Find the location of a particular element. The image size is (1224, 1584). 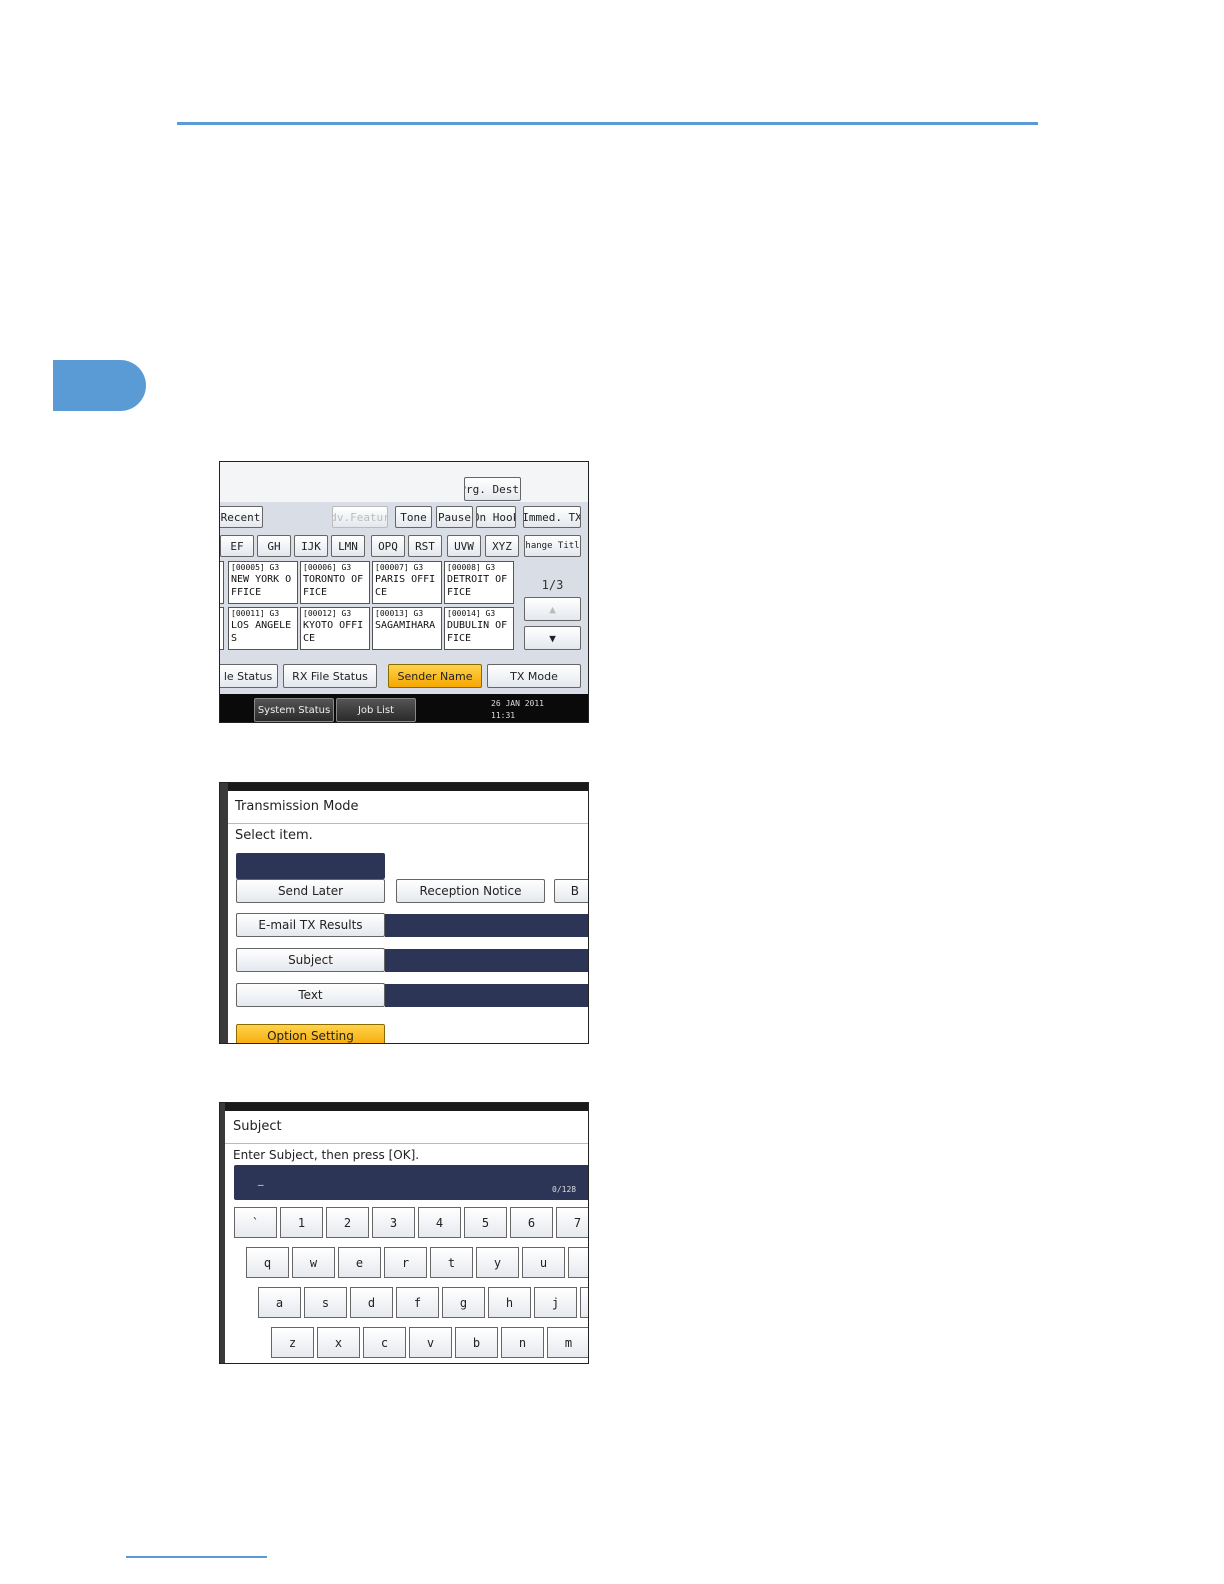

job-list-button: Job List is located at coordinates (376, 710).